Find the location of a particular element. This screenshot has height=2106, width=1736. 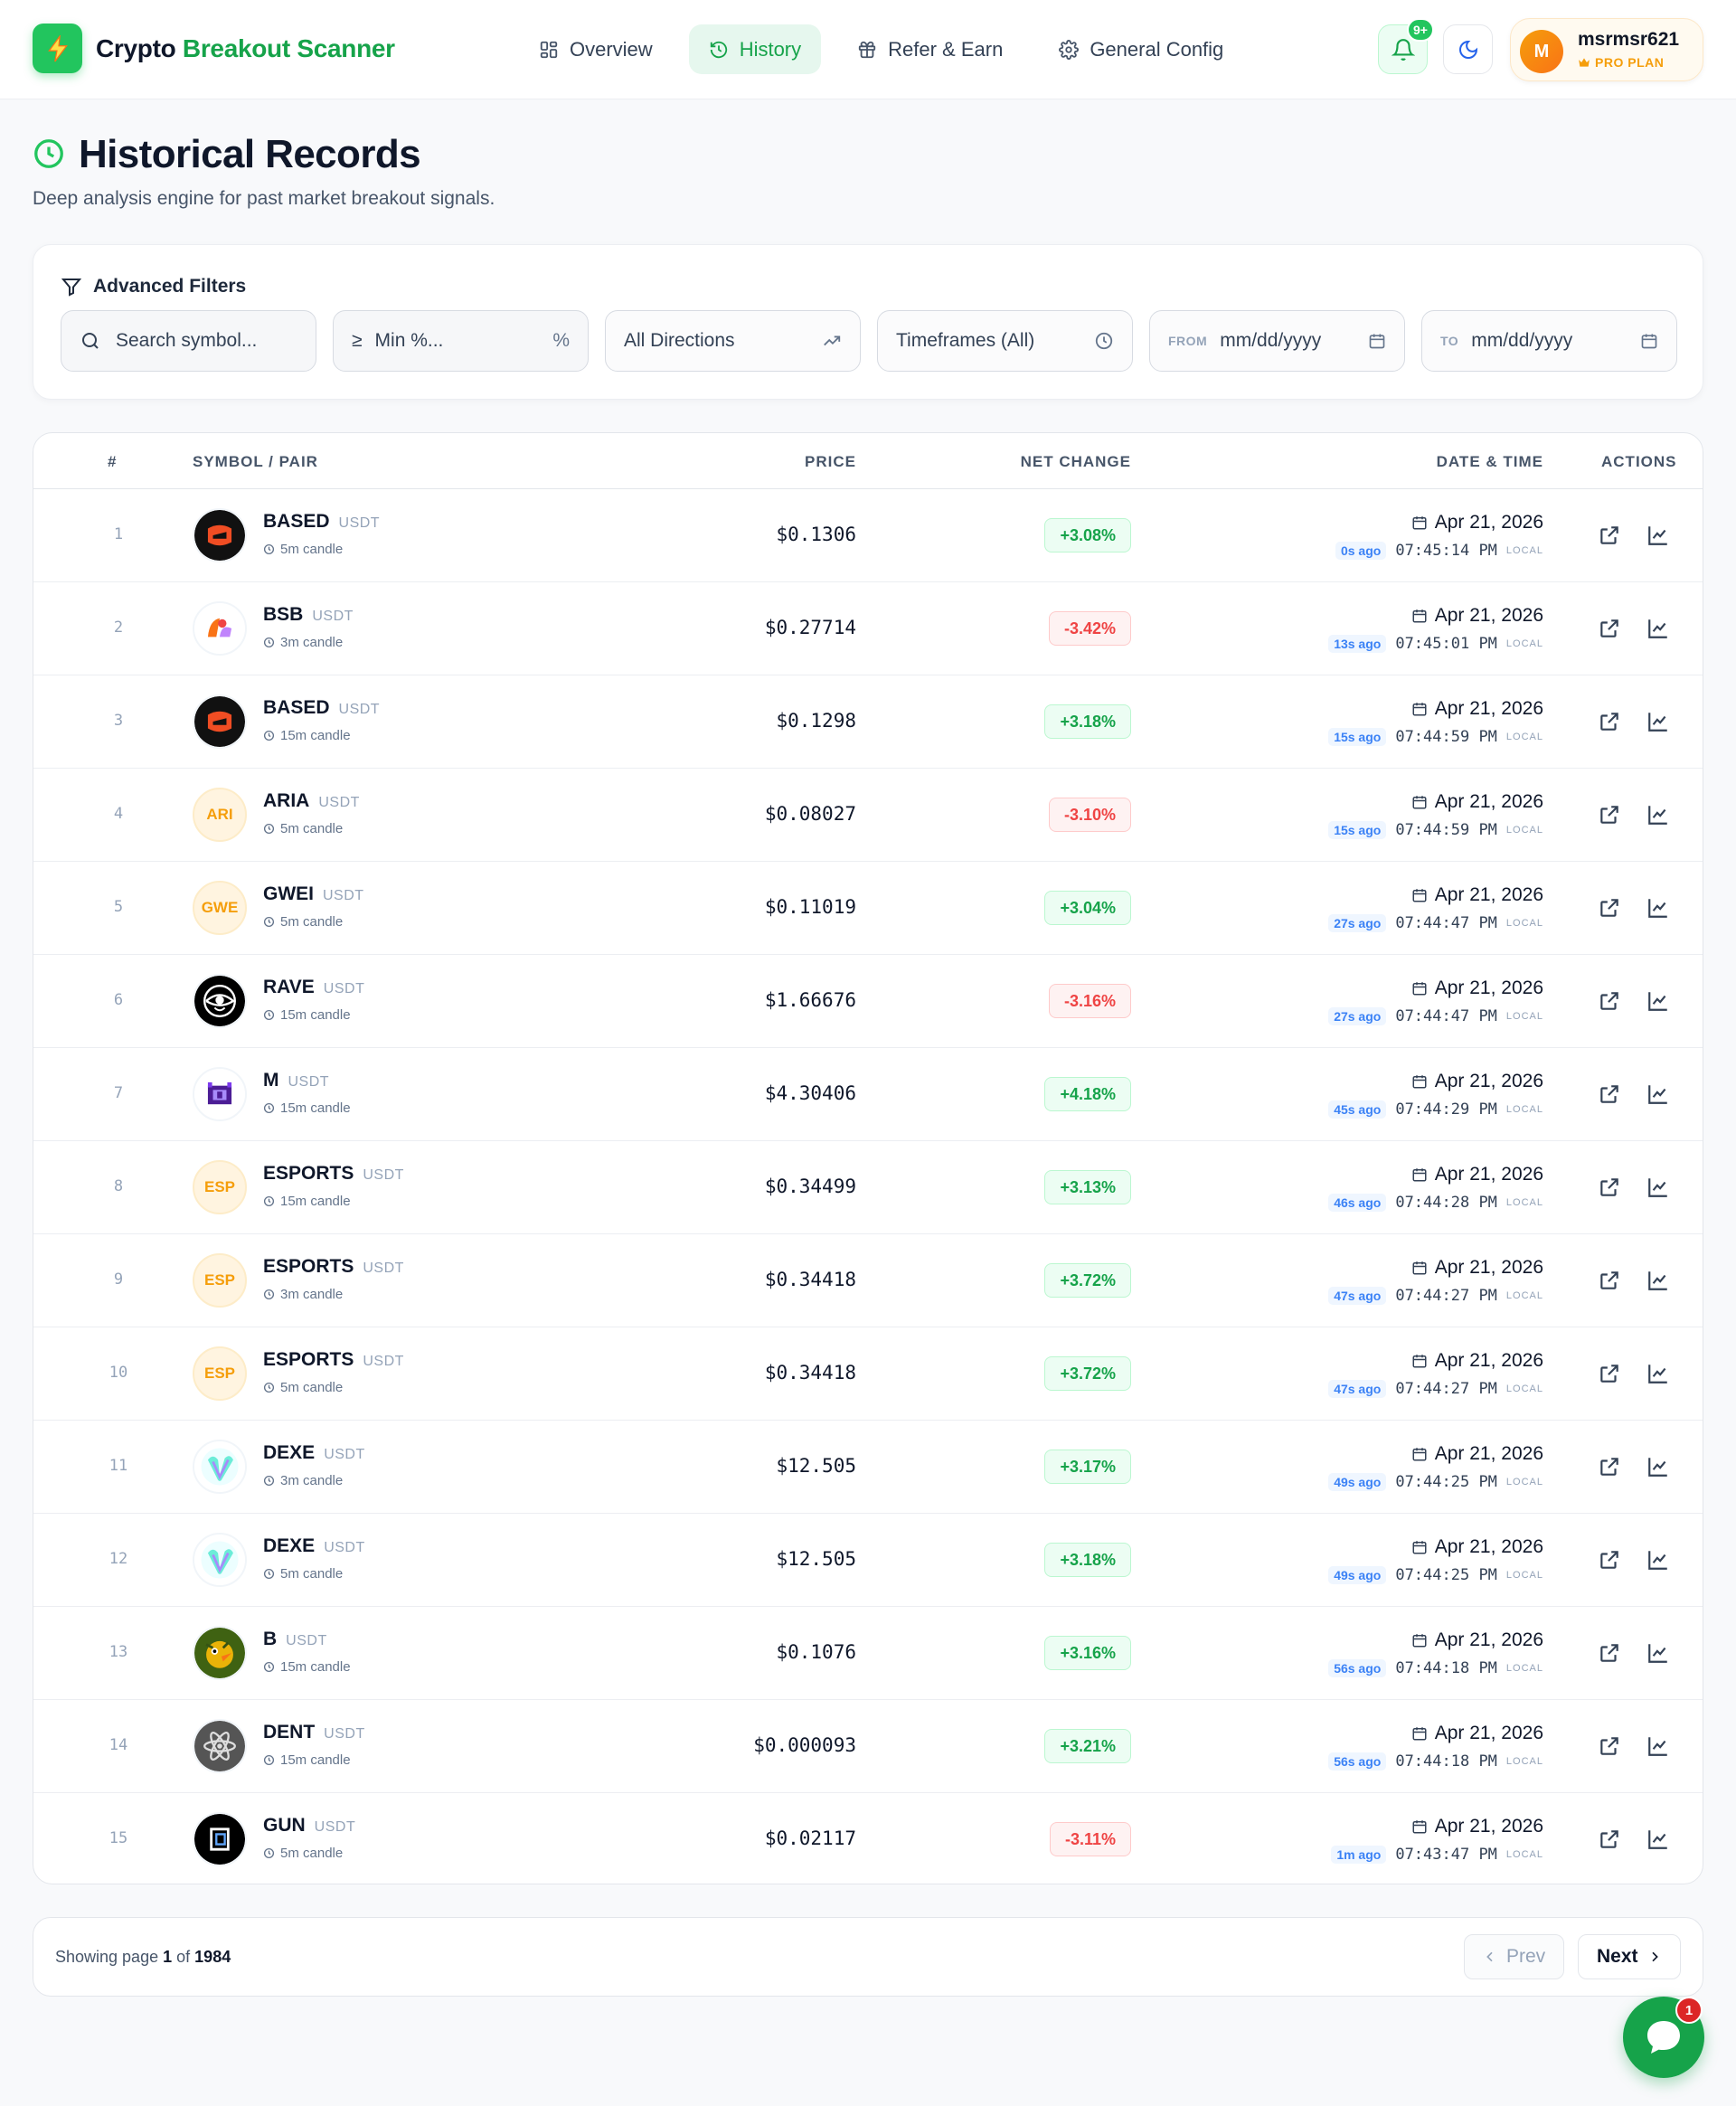

nav-history: History is located at coordinates (755, 49).